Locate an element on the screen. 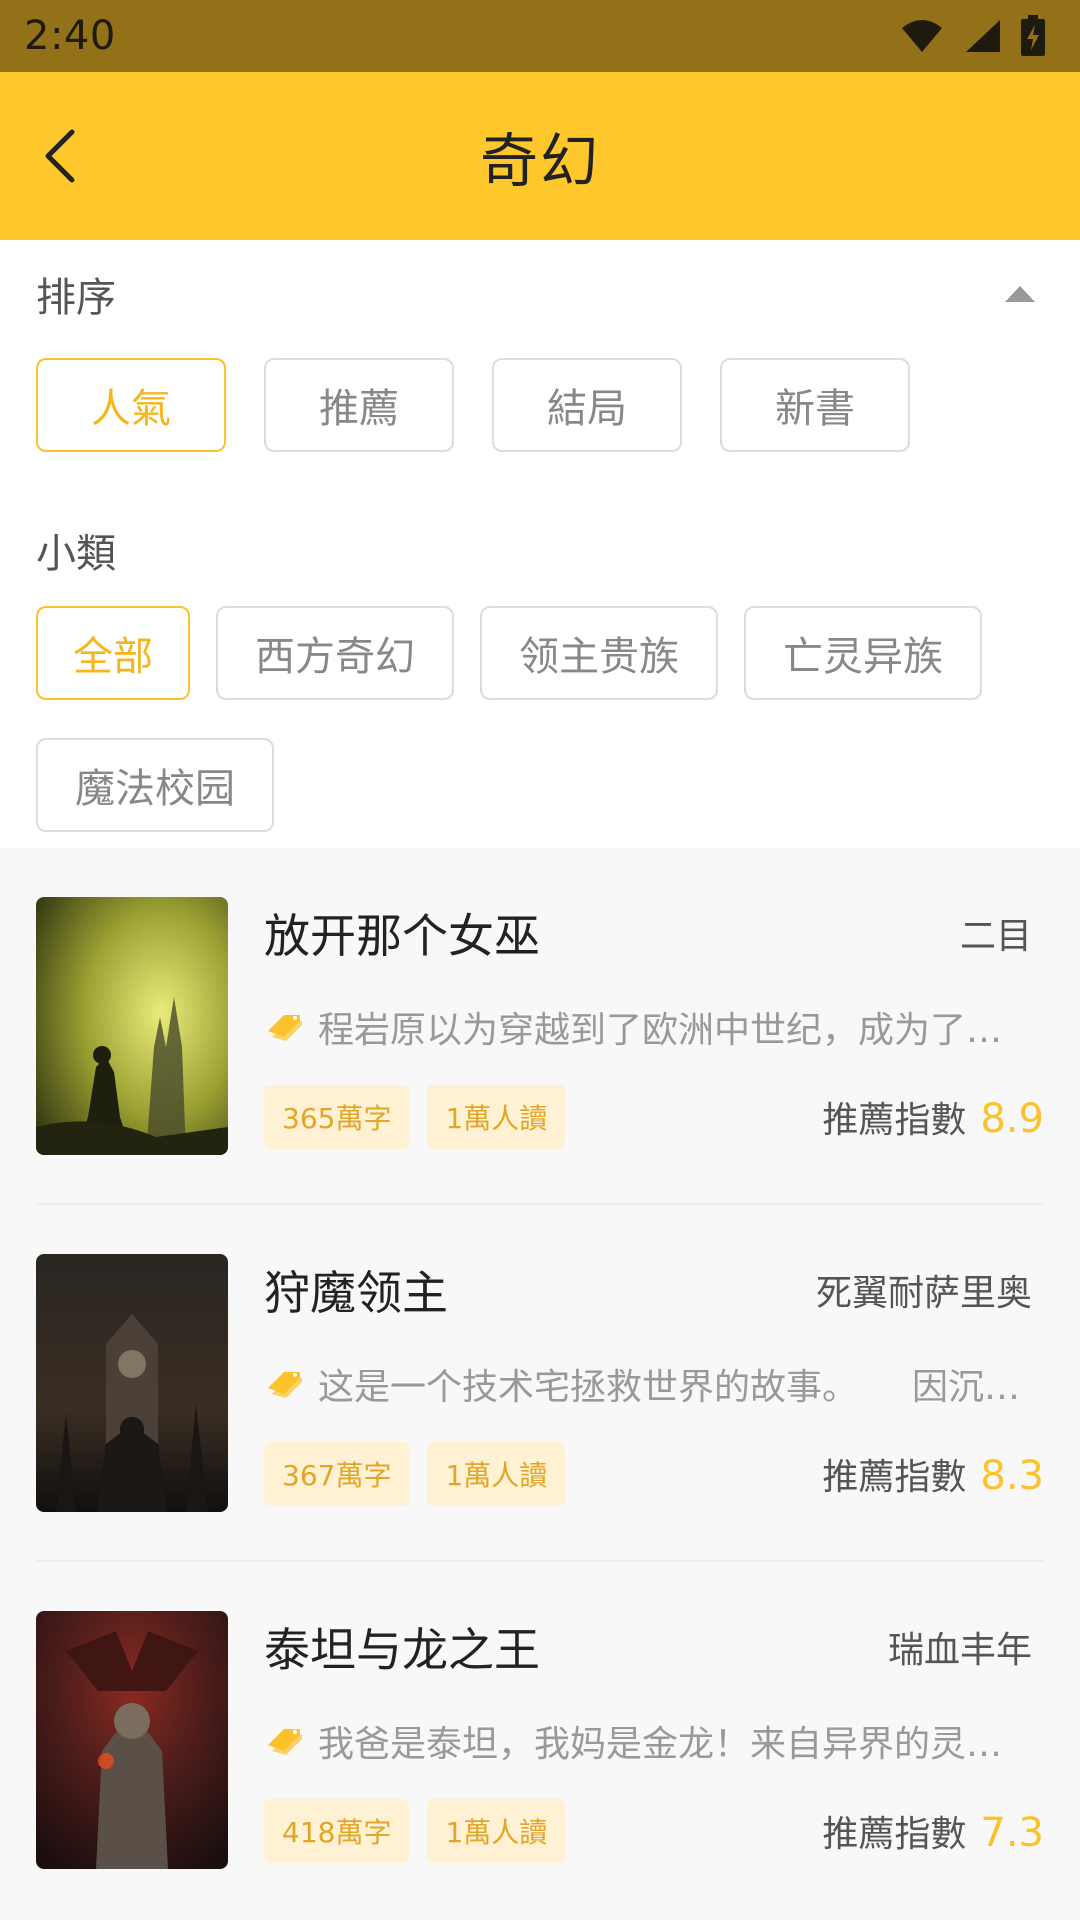 This screenshot has width=1080, height=1920. subcategory-options: 全部 西方奇幻 领主贵族 亡灵异族 魔法校园 is located at coordinates (540, 719).